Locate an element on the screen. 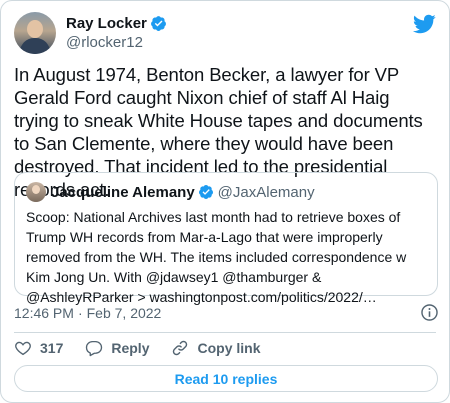 This screenshot has height=403, width=450. reply-icon is located at coordinates (94, 348).